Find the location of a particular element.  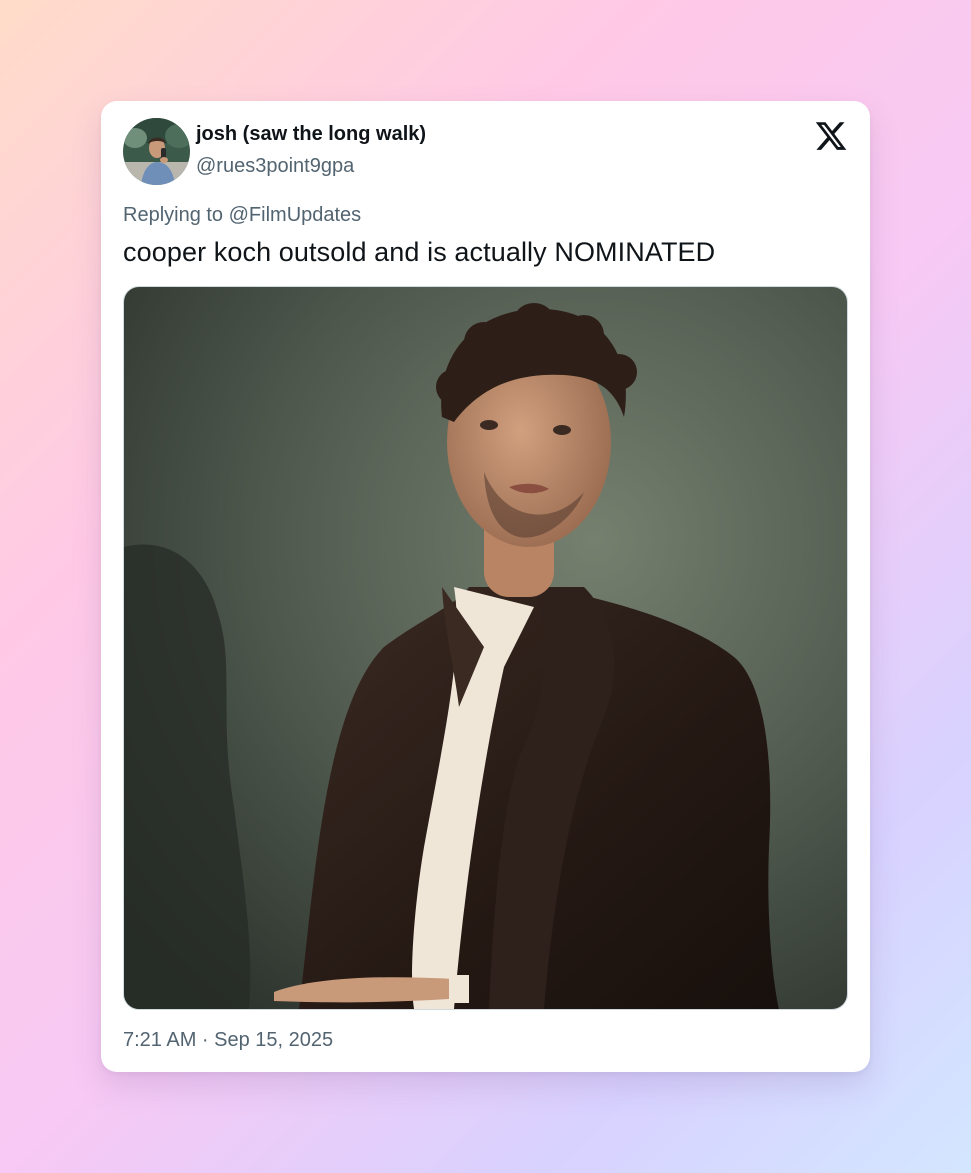

author-handle: @rues3point9gpa is located at coordinates (275, 166).